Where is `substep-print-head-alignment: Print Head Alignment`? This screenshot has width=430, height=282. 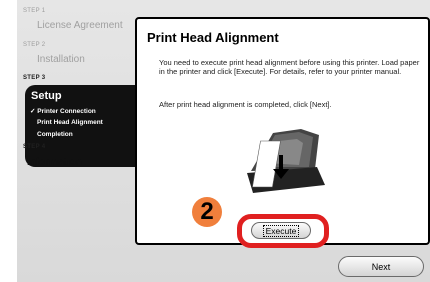 substep-print-head-alignment: Print Head Alignment is located at coordinates (70, 122).